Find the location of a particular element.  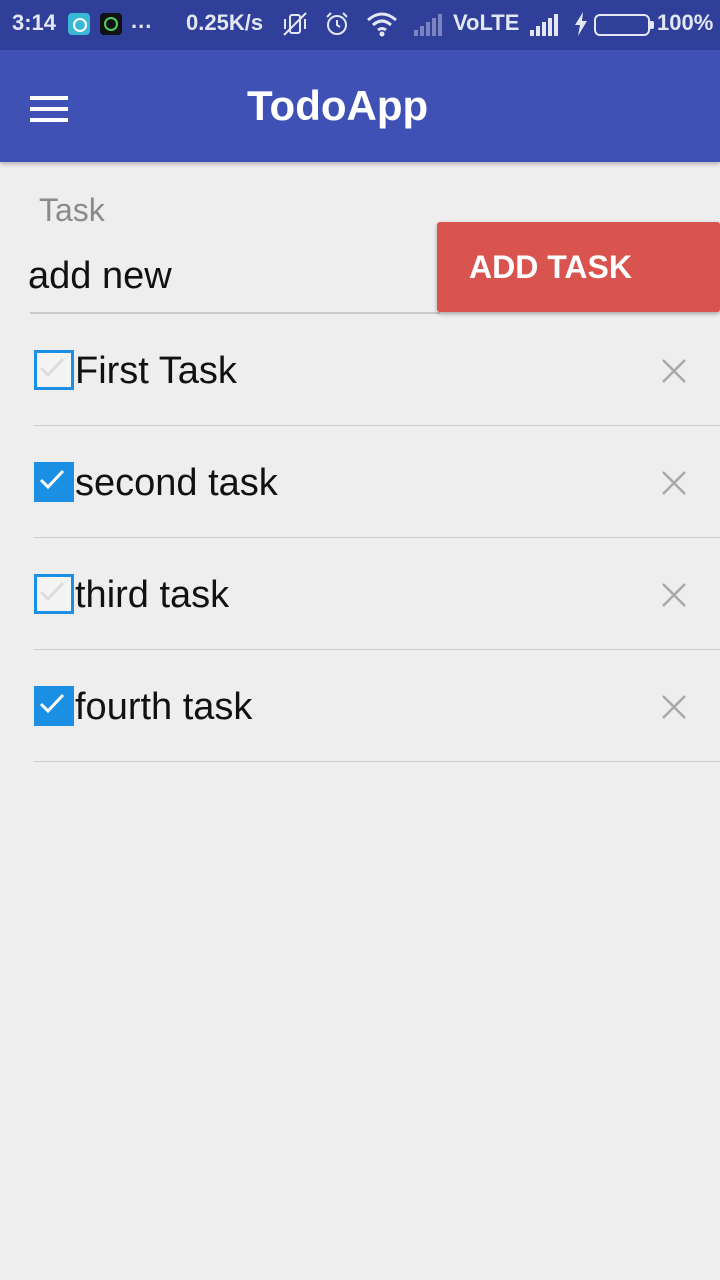

task-row: second task is located at coordinates (360, 482).